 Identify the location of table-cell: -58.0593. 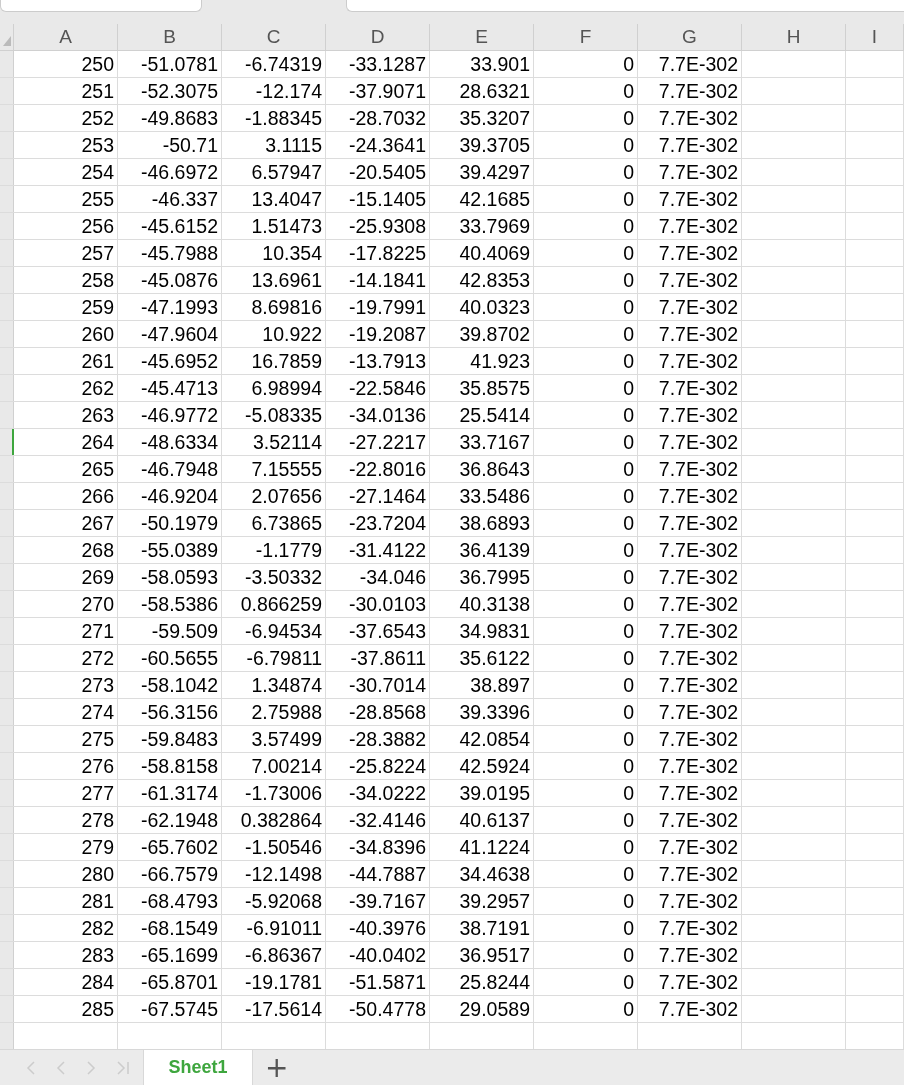
(179, 577).